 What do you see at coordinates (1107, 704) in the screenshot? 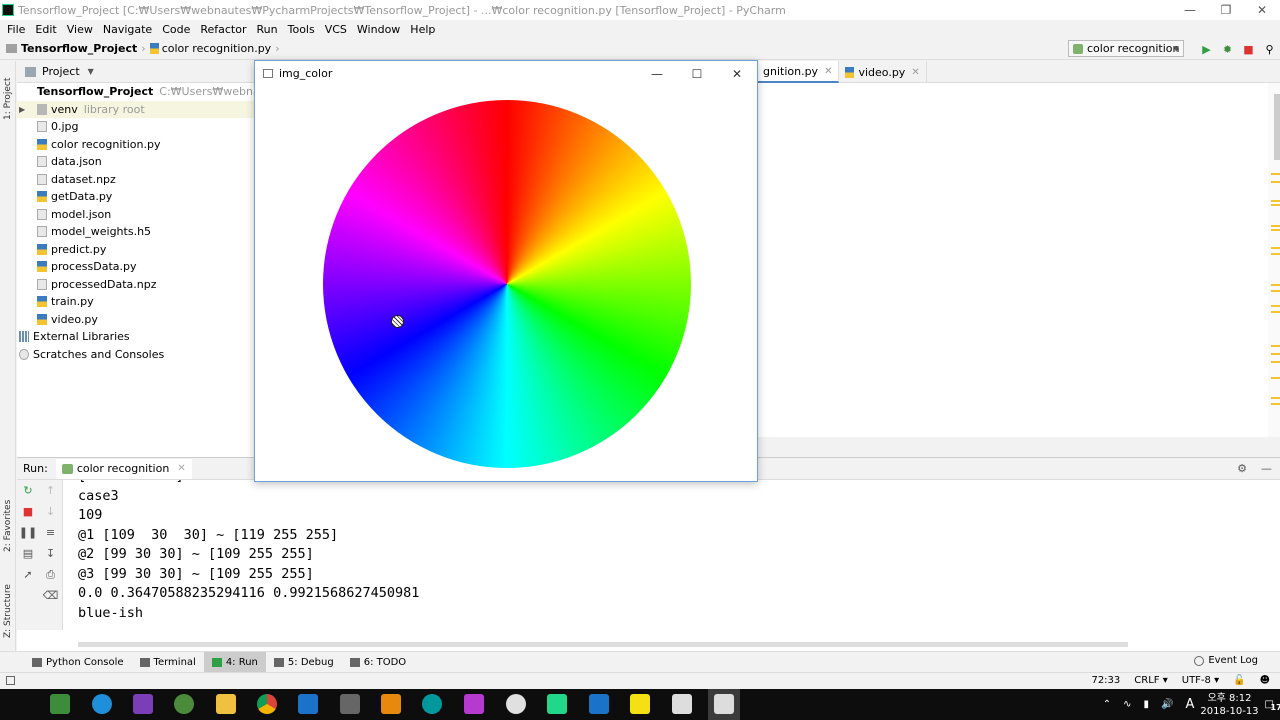
I see `chevron-up-icon: ⌃` at bounding box center [1107, 704].